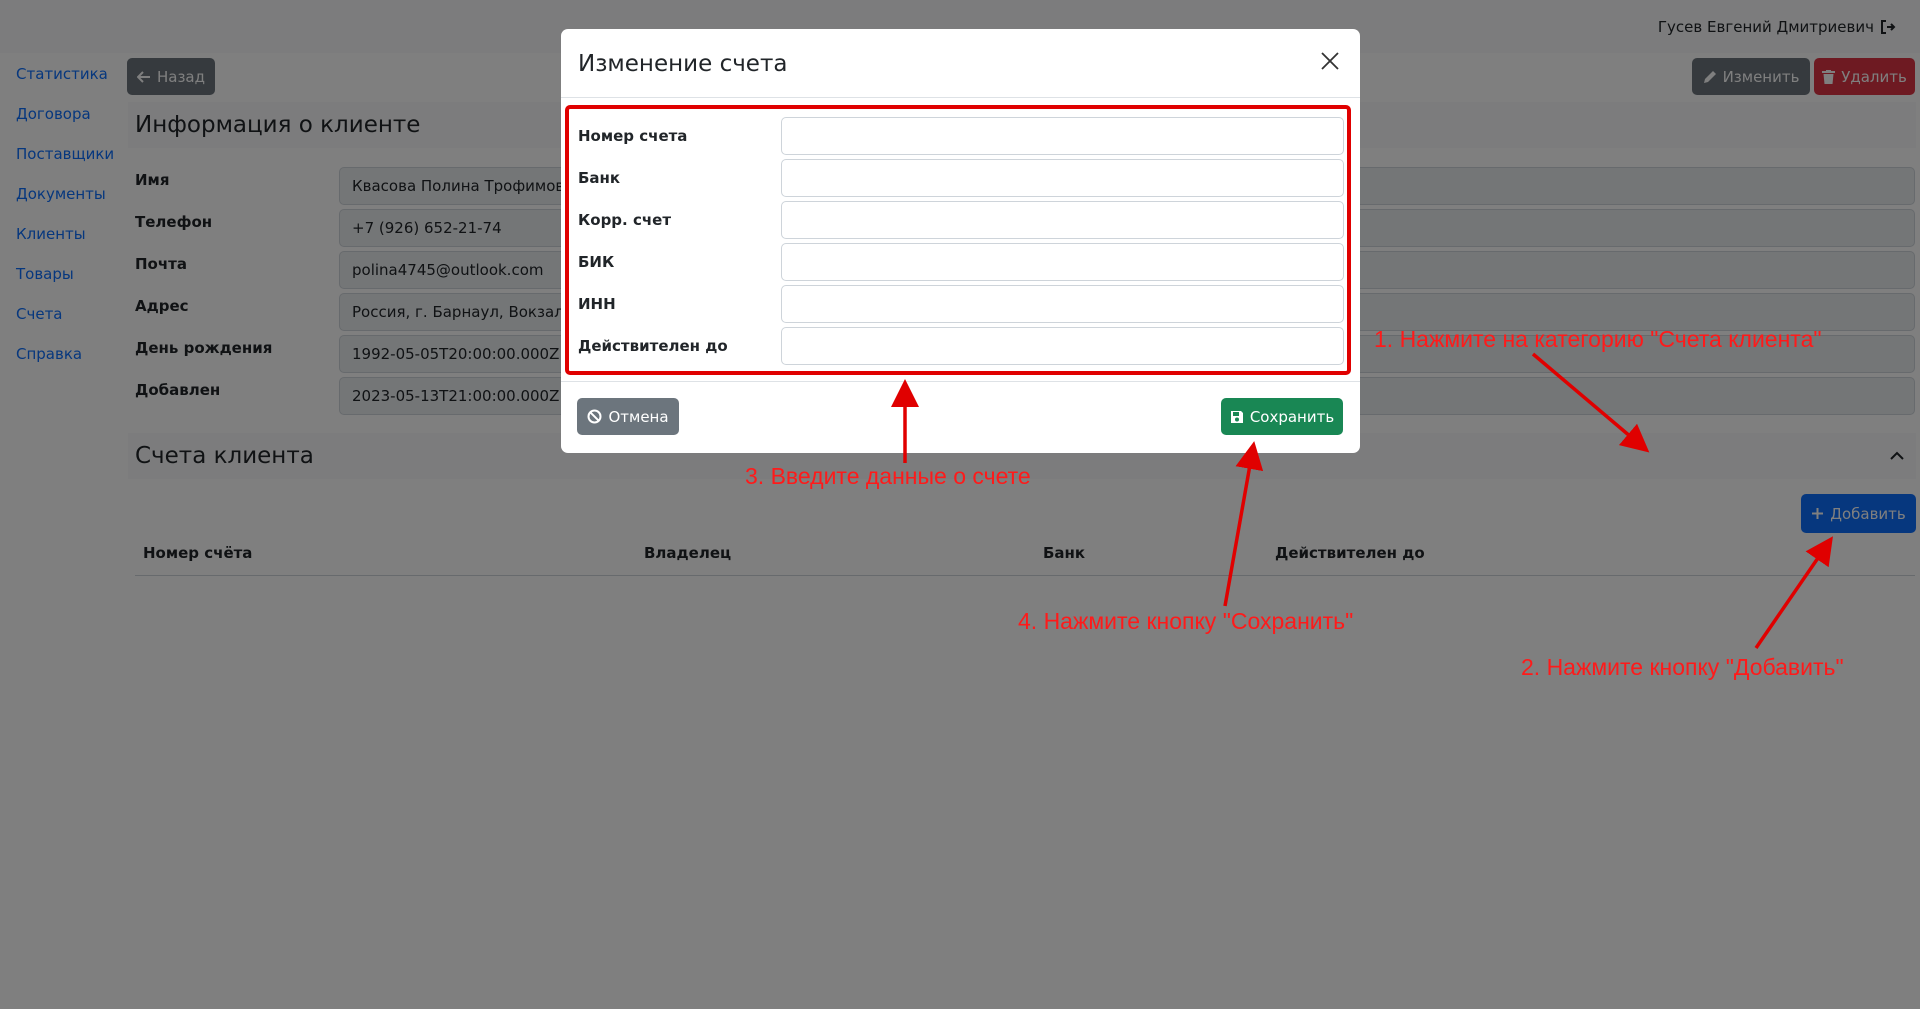 The width and height of the screenshot is (1920, 1009). Describe the element at coordinates (1598, 339) in the screenshot. I see `annotation-step1: 1. Нажмите на категорию "Счета клиента"` at that location.